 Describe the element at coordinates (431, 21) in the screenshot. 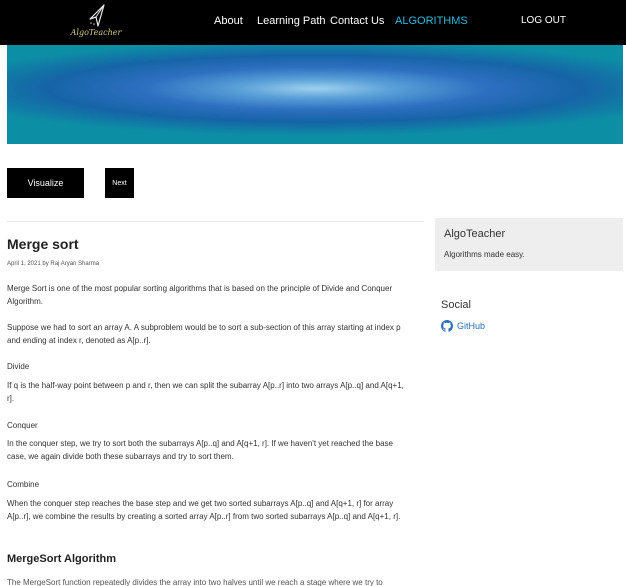

I see `nav-algorithms: ALGORITHMS` at that location.